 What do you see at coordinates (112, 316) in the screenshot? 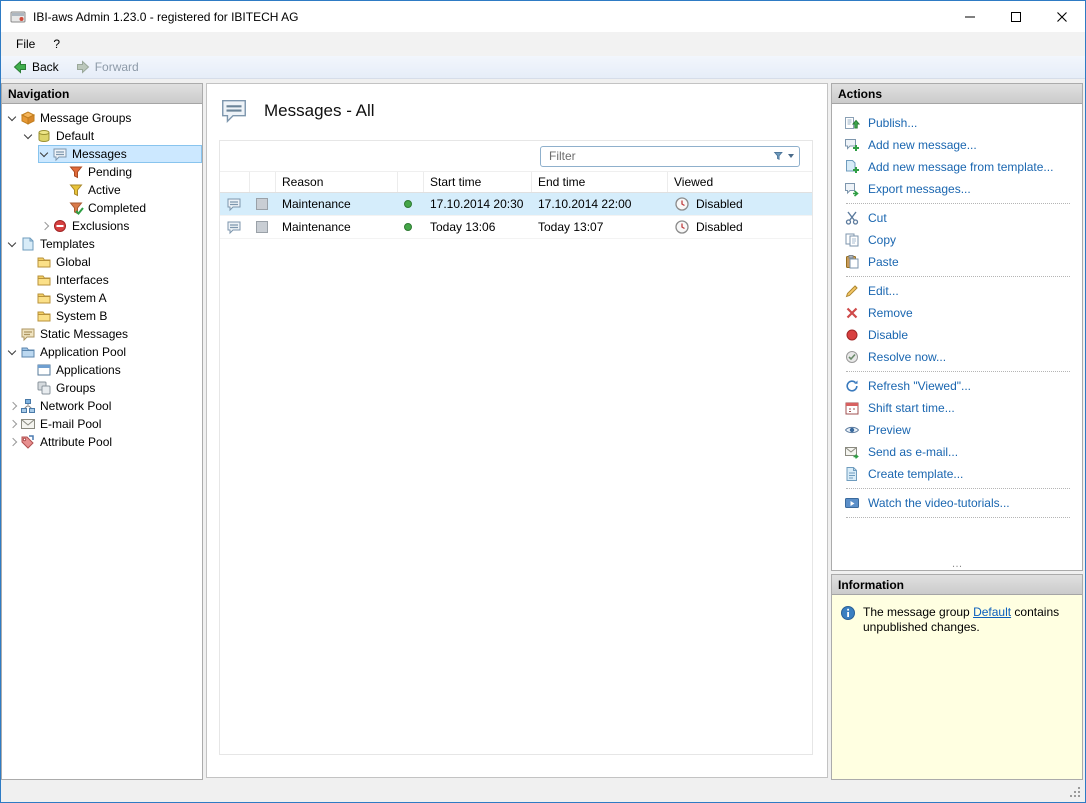
I see `tree-item-system-b: System B` at bounding box center [112, 316].